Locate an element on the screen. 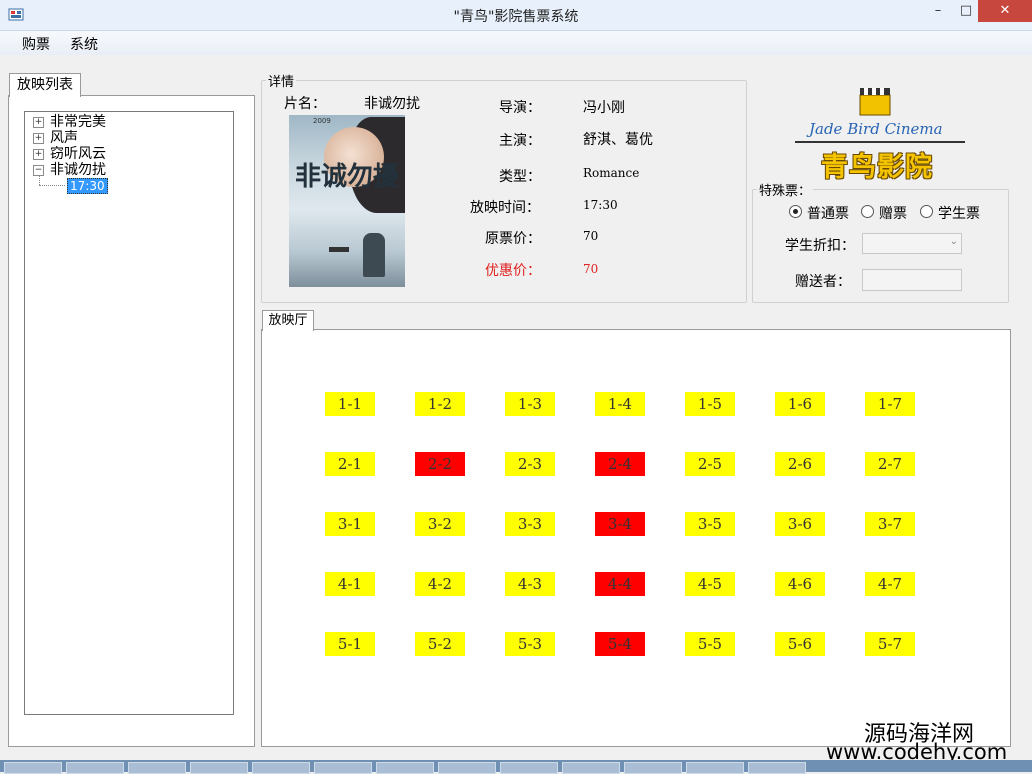  movie-poster: 2009 非诚勿擾 is located at coordinates (347, 201).